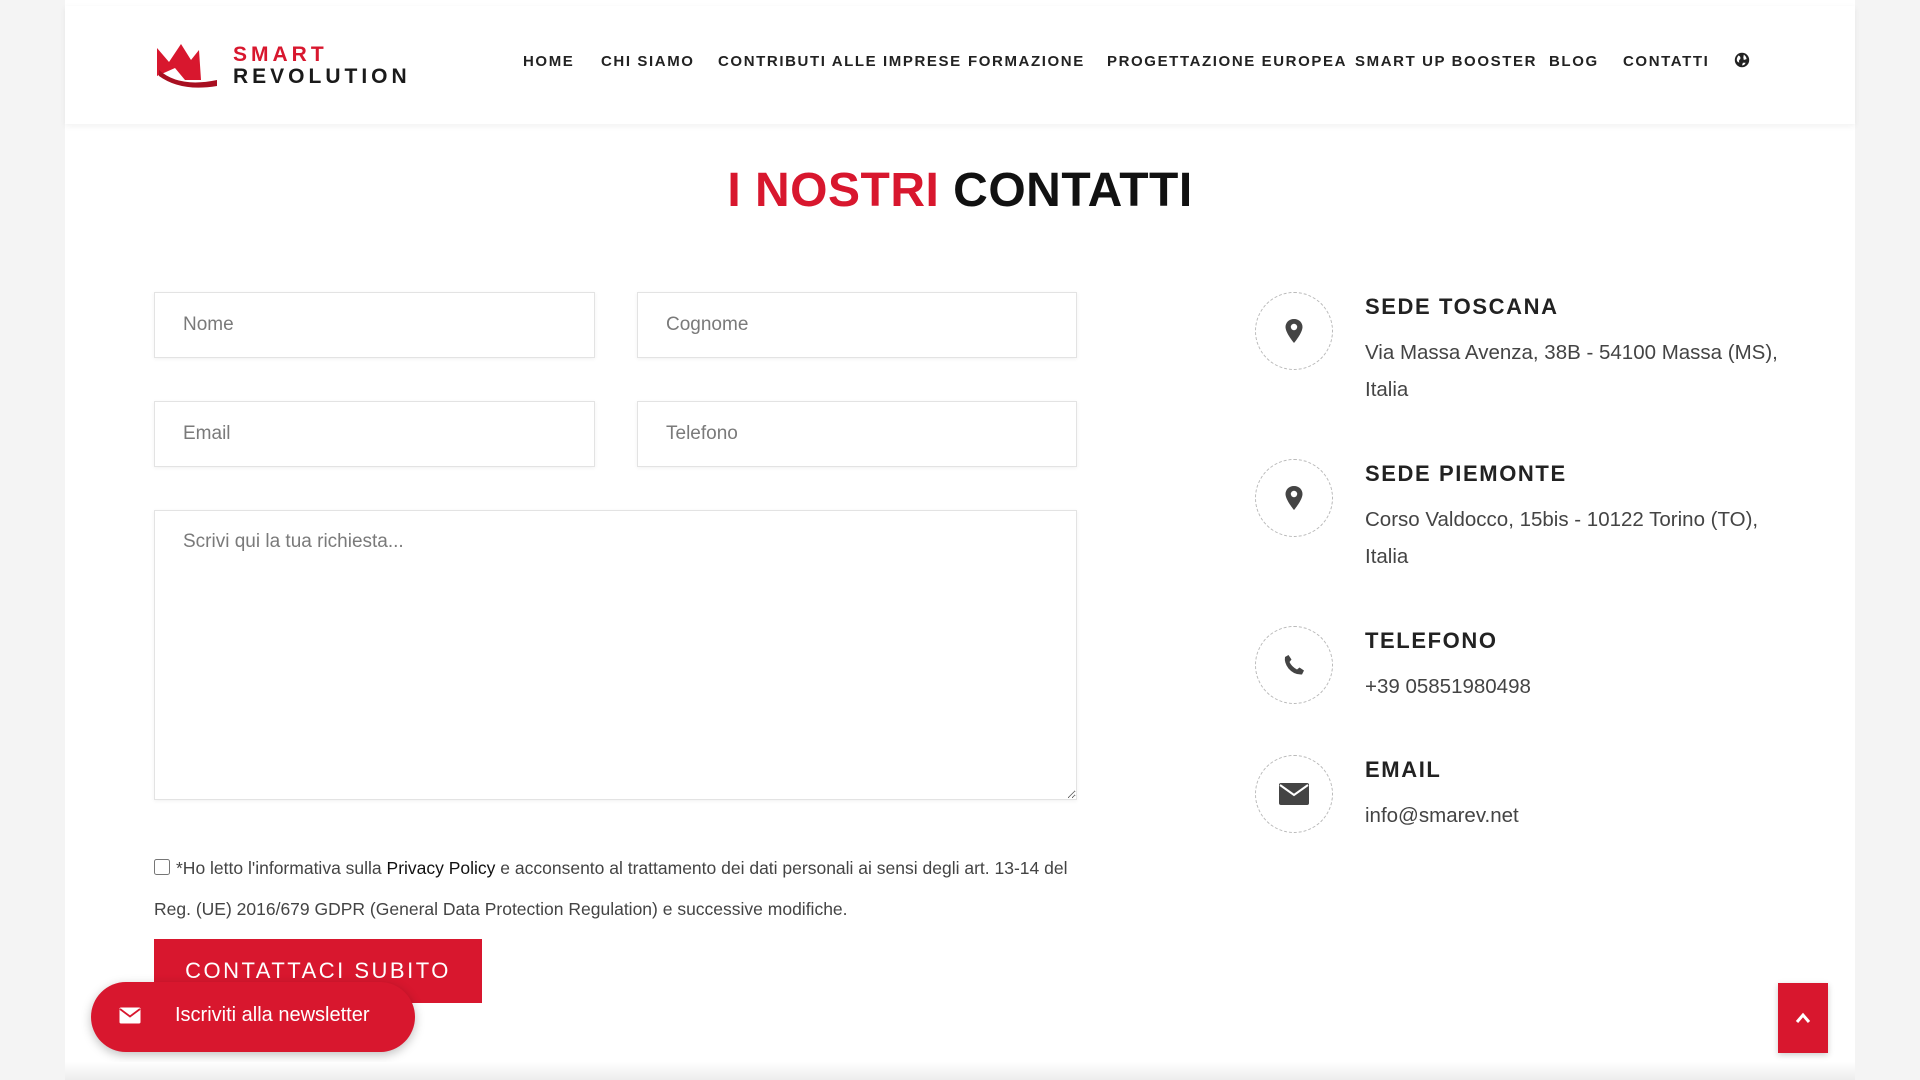  What do you see at coordinates (1446, 61) in the screenshot?
I see `nav-item-smart-up-booster: SMART UP BOOSTER` at bounding box center [1446, 61].